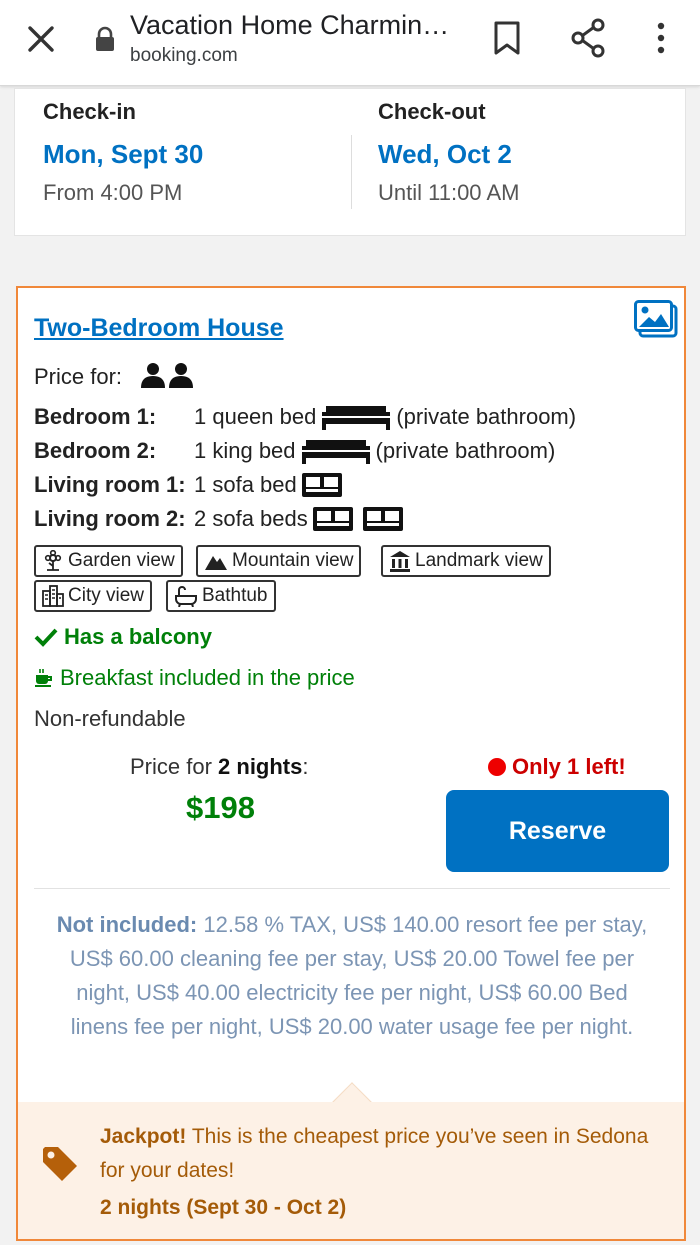 The image size is (700, 1245). Describe the element at coordinates (479, 560) in the screenshot. I see `tag-label: Landmark view` at that location.